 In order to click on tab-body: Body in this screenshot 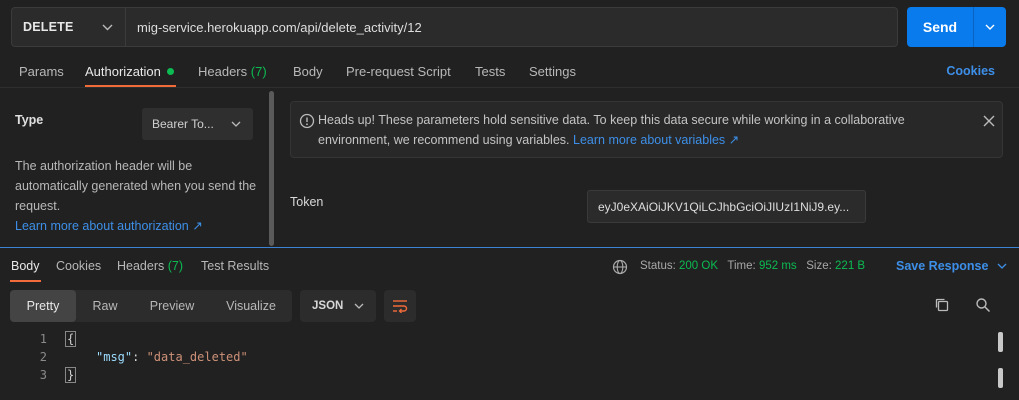, I will do `click(308, 71)`.